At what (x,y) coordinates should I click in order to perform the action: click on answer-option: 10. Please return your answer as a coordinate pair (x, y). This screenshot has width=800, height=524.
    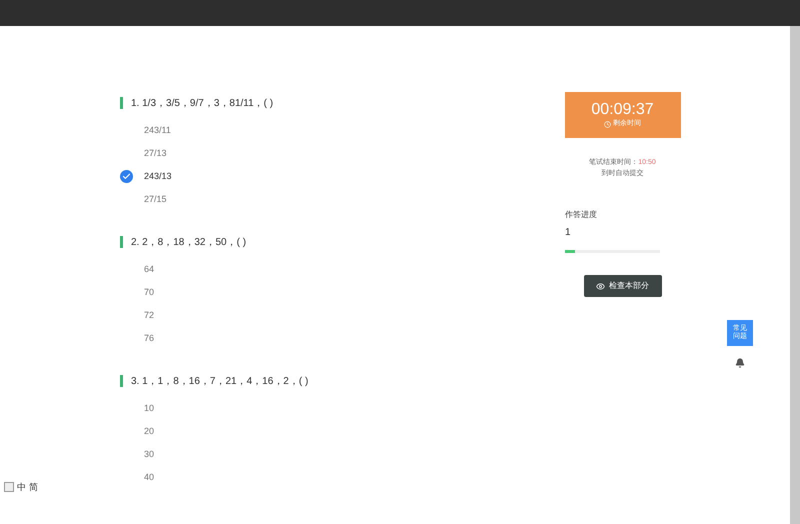
    Looking at the image, I should click on (149, 409).